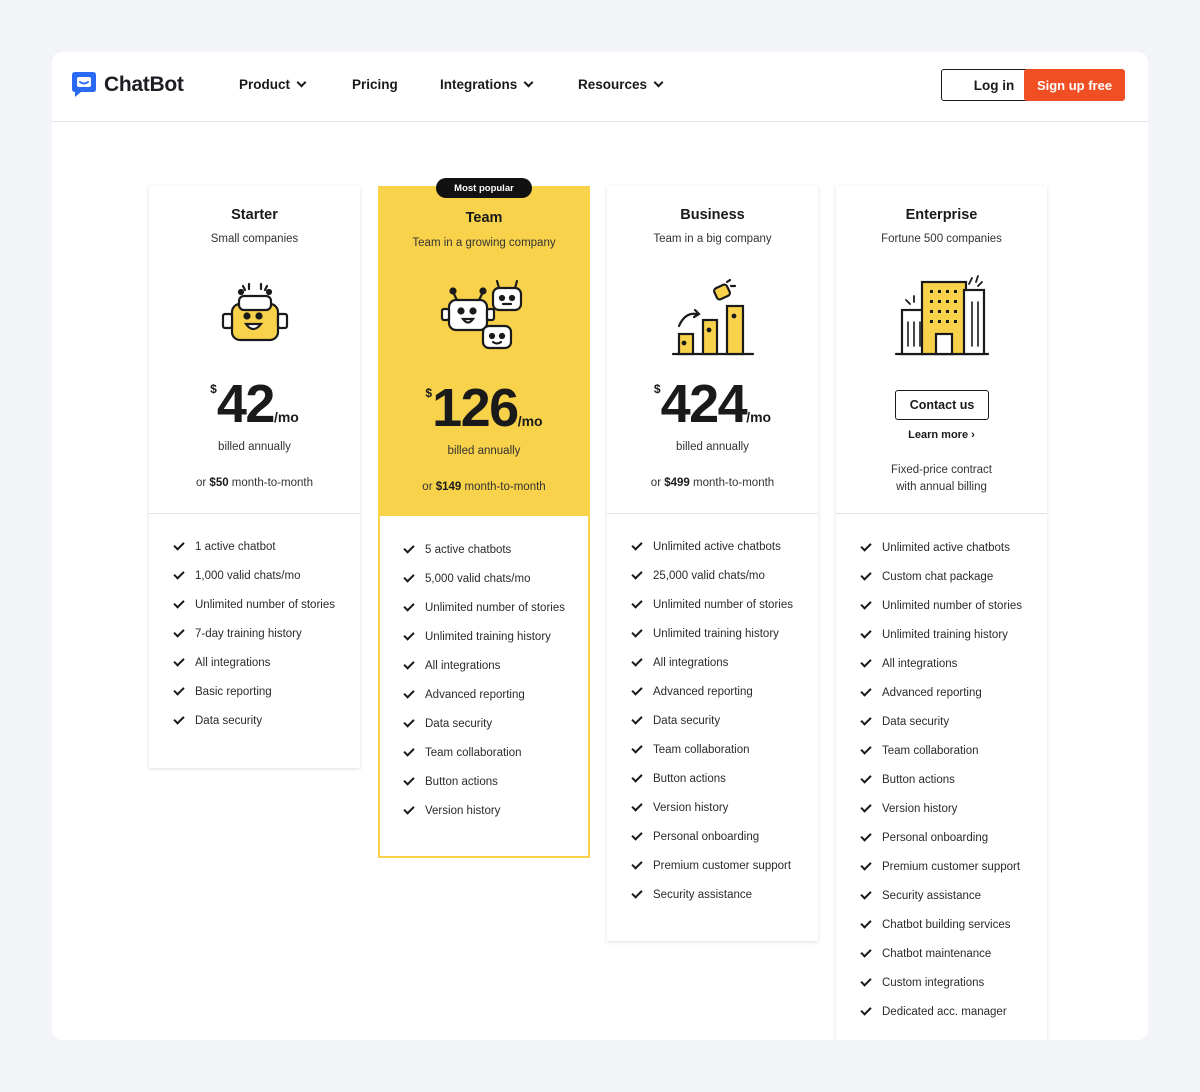  Describe the element at coordinates (487, 84) in the screenshot. I see `nav-integrations: Integrations` at that location.